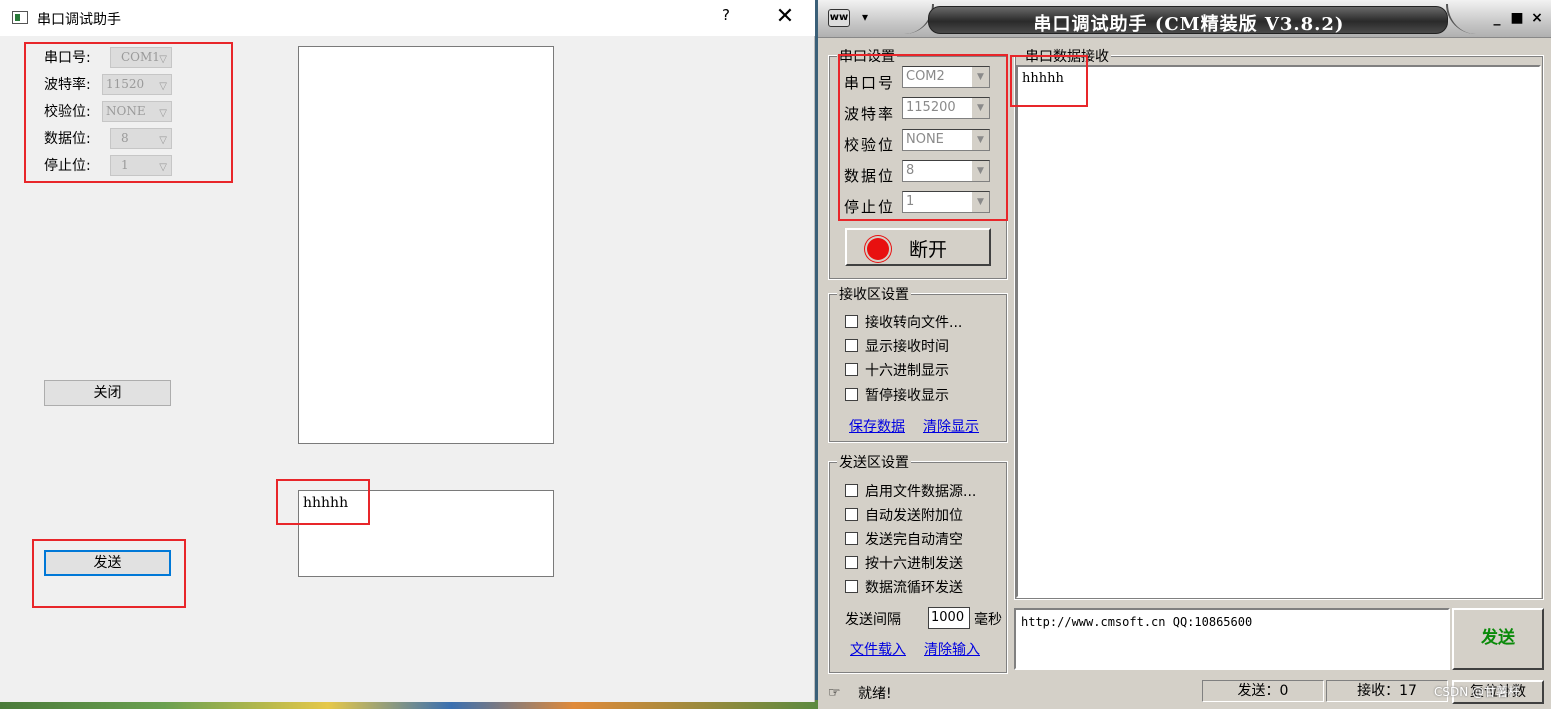 This screenshot has height=709, width=1551. What do you see at coordinates (834, 693) in the screenshot?
I see `pointing-hand-icon: ☞` at bounding box center [834, 693].